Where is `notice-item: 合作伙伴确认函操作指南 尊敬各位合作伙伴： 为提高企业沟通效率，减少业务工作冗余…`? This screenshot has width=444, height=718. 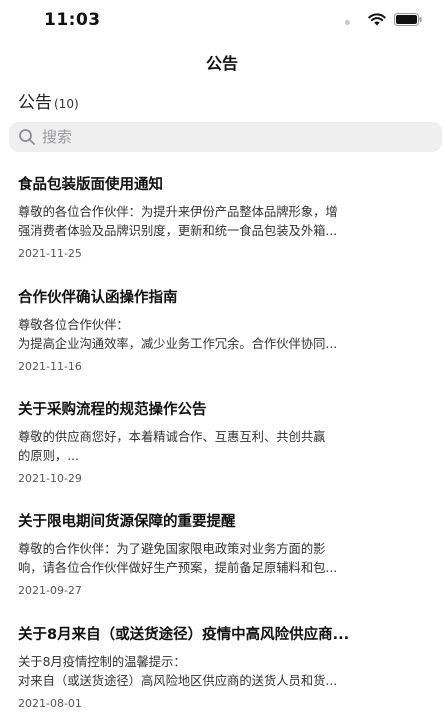 notice-item: 合作伙伴确认函操作指南 尊敬各位合作伙伴： 为提高企业沟通效率，减少业务工作冗余… is located at coordinates (218, 329).